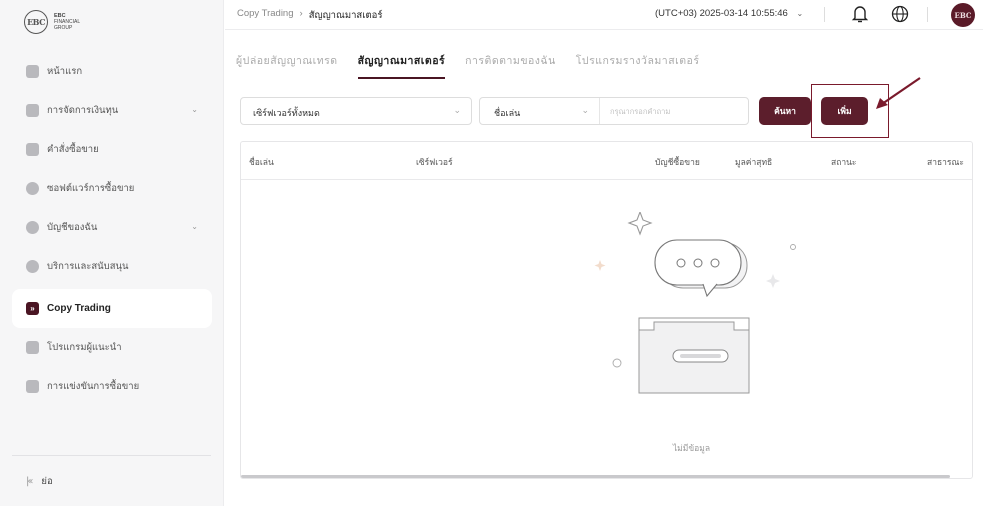 The height and width of the screenshot is (506, 983). Describe the element at coordinates (691, 448) in the screenshot. I see `empty-state-text: ไม่มีข้อมูล` at that location.